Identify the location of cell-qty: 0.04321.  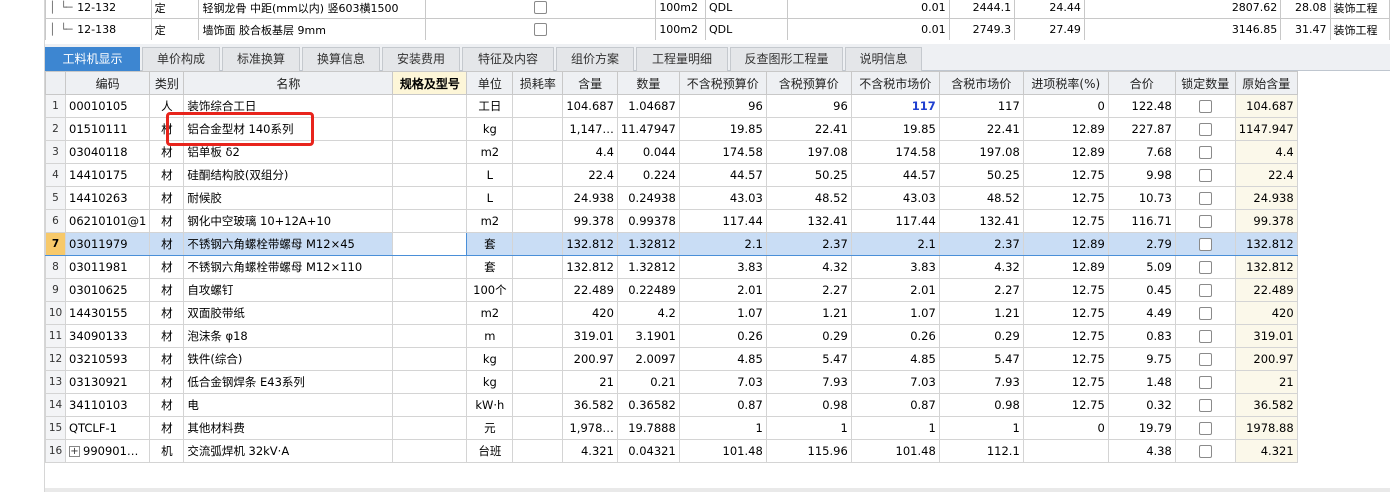
(648, 451).